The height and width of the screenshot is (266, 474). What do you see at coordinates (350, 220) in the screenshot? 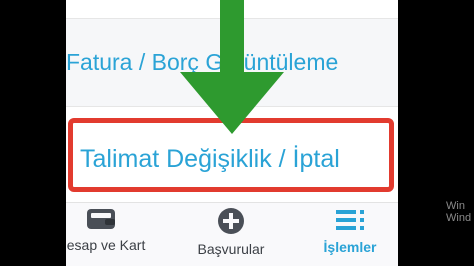
I see `list-icon` at bounding box center [350, 220].